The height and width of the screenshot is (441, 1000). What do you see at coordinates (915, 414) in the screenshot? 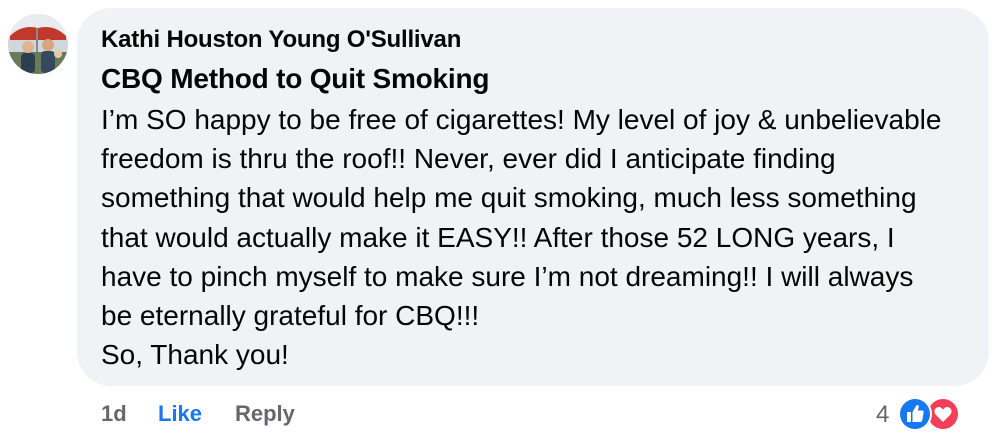
I see `like-reaction-icon` at bounding box center [915, 414].